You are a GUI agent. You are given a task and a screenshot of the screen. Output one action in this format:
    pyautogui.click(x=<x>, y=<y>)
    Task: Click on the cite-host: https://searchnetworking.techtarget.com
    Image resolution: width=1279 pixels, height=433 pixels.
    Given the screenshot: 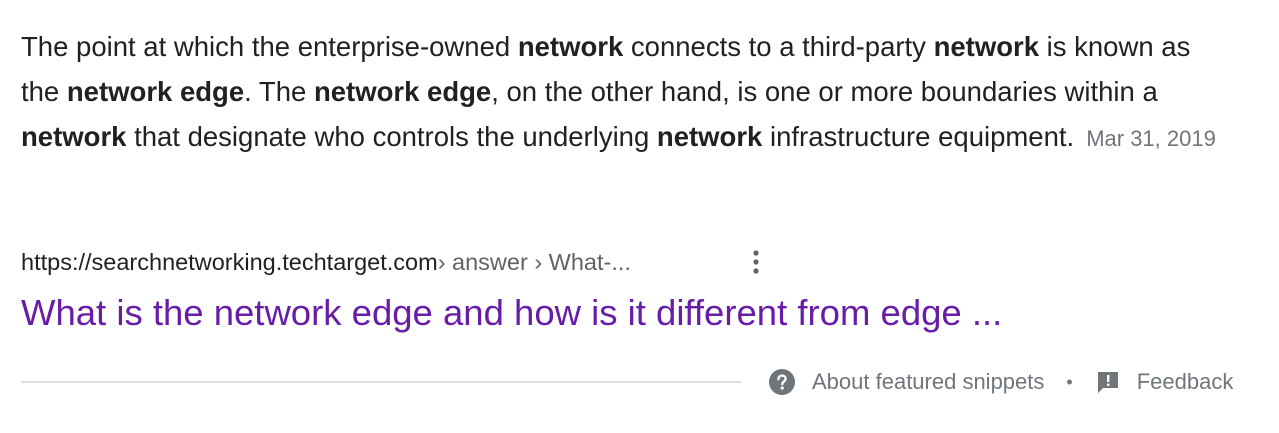 What is the action you would take?
    pyautogui.click(x=229, y=261)
    